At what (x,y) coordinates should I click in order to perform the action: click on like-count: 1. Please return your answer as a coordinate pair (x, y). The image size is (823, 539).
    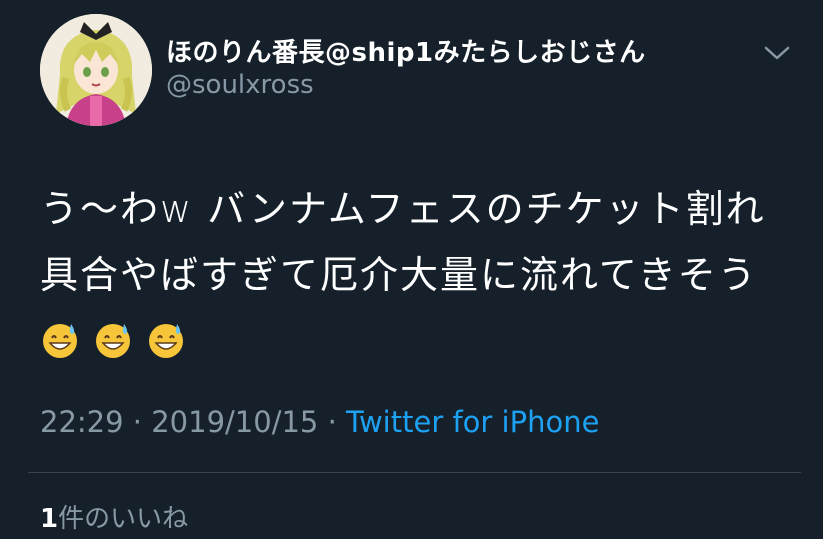
    Looking at the image, I should click on (49, 519).